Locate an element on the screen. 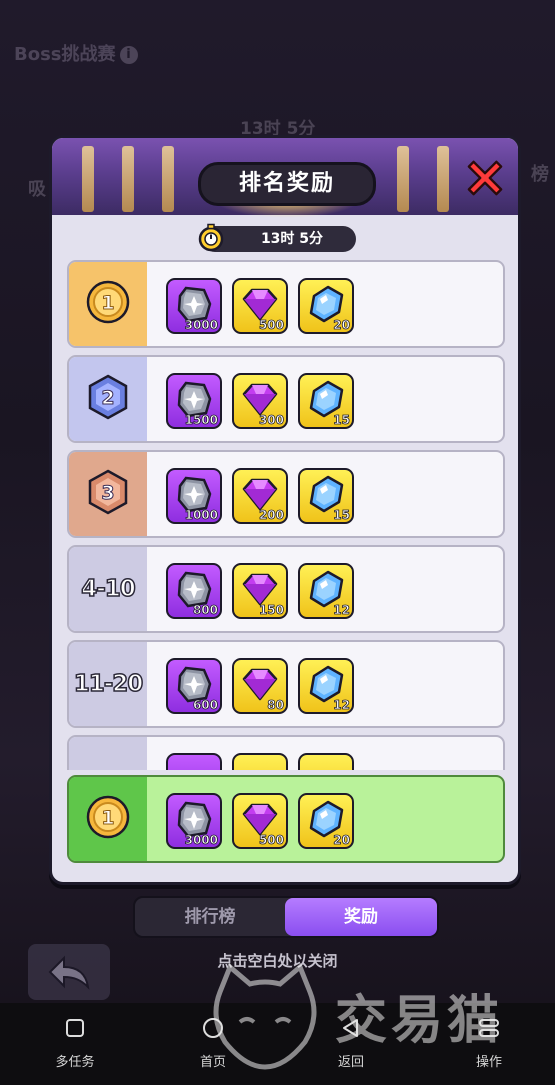  reward-item-stone: 1500 is located at coordinates (194, 401).